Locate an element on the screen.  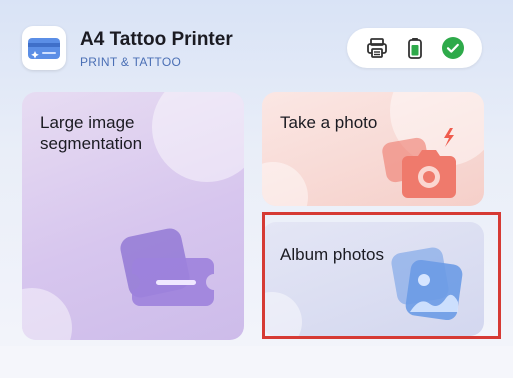
battery-icon is located at coordinates (415, 48).